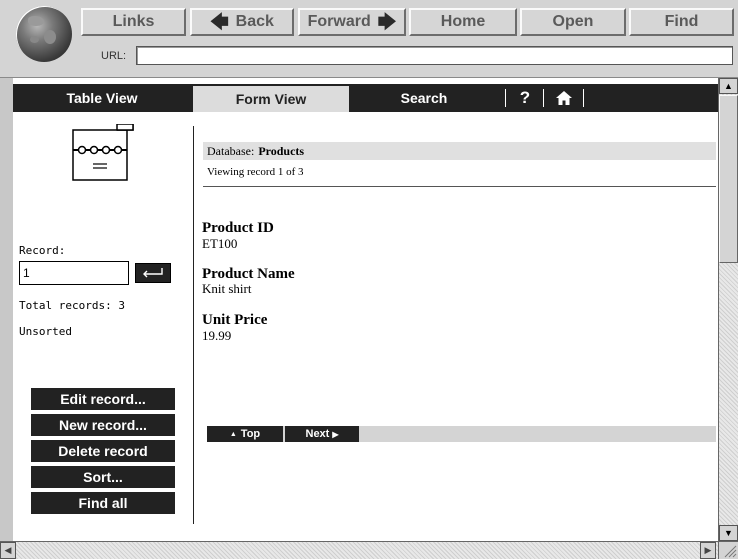  I want to click on database-header: Database: Products, so click(459, 151).